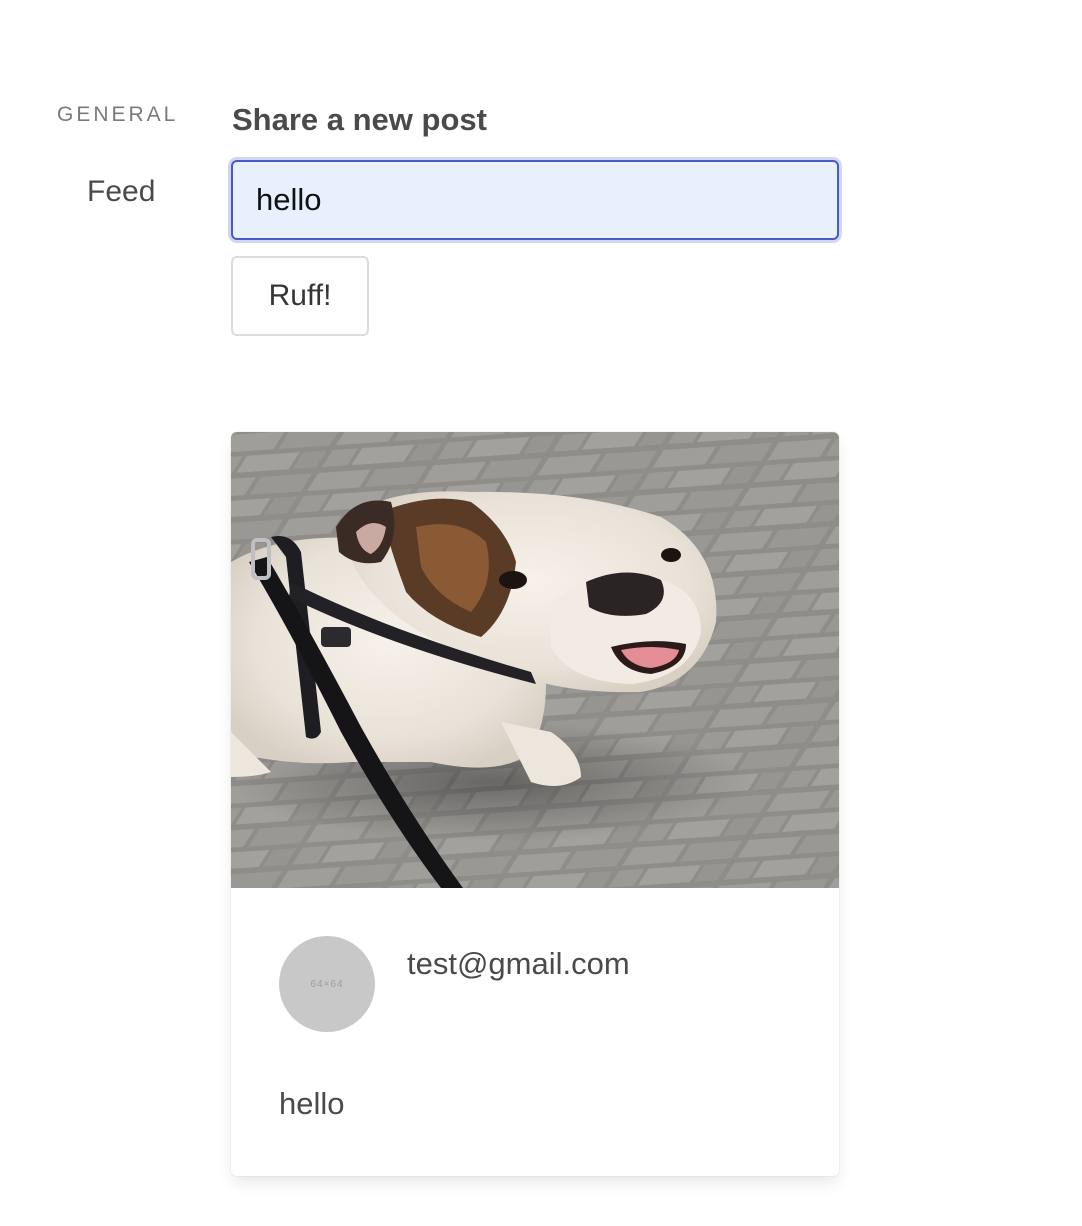  I want to click on post-author: test@gmail.com, so click(518, 963).